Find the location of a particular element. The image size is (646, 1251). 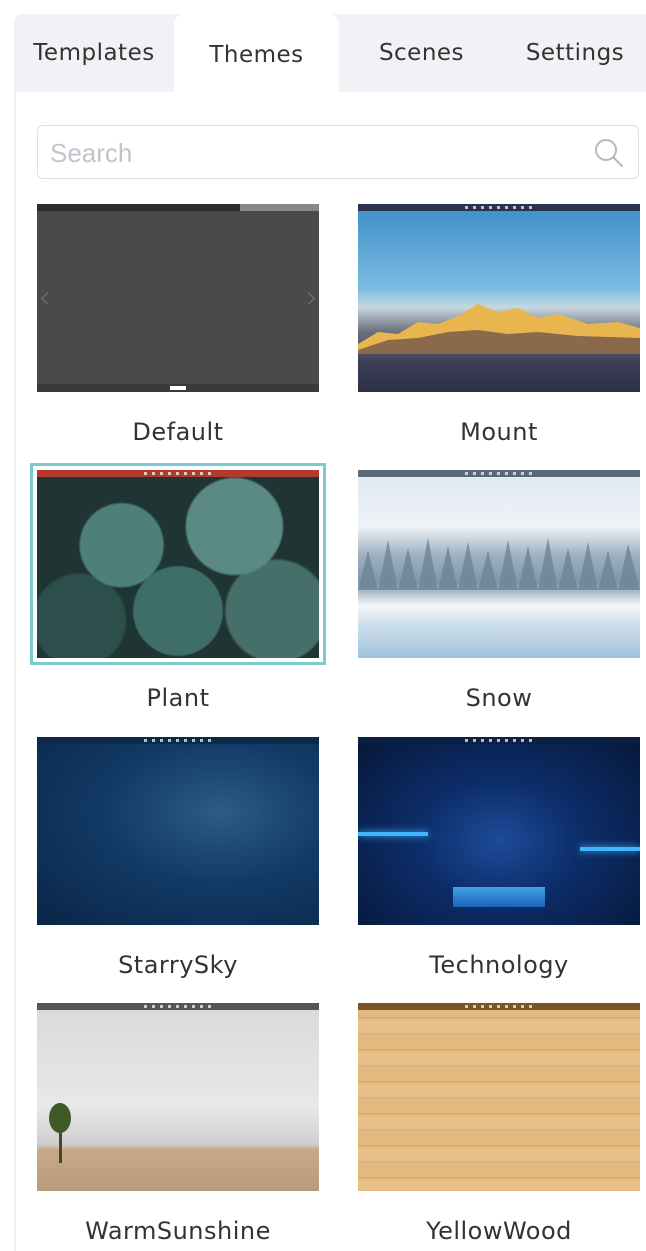

tab-bar: Templates Themes Scenes Settings is located at coordinates (330, 55).